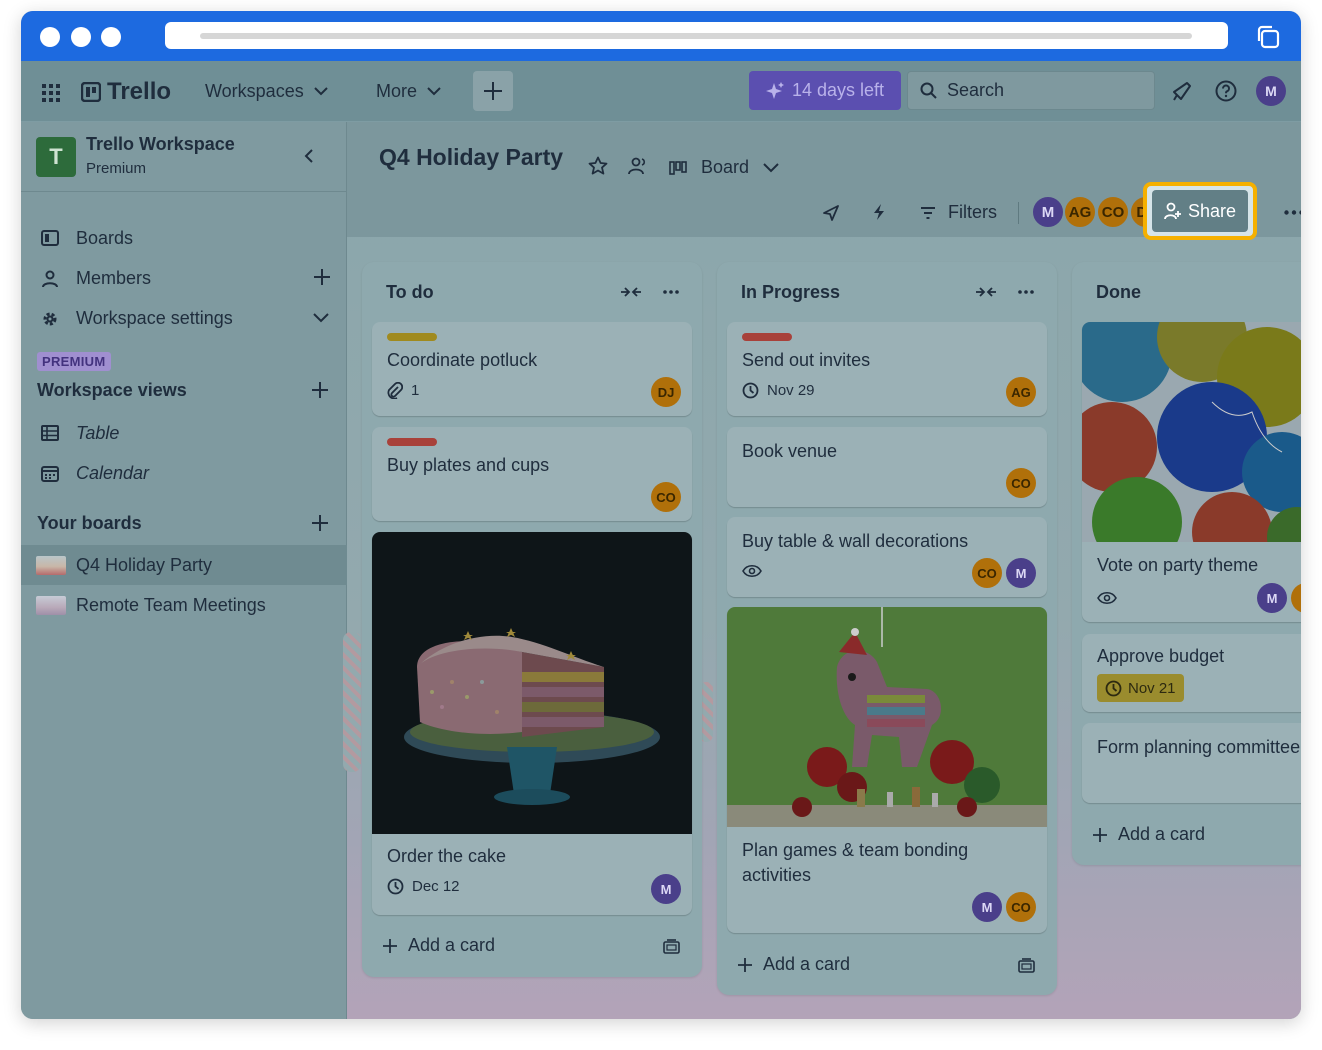 The height and width of the screenshot is (1050, 1322). Describe the element at coordinates (184, 433) in the screenshot. I see `sidebar-view-table: Table` at that location.